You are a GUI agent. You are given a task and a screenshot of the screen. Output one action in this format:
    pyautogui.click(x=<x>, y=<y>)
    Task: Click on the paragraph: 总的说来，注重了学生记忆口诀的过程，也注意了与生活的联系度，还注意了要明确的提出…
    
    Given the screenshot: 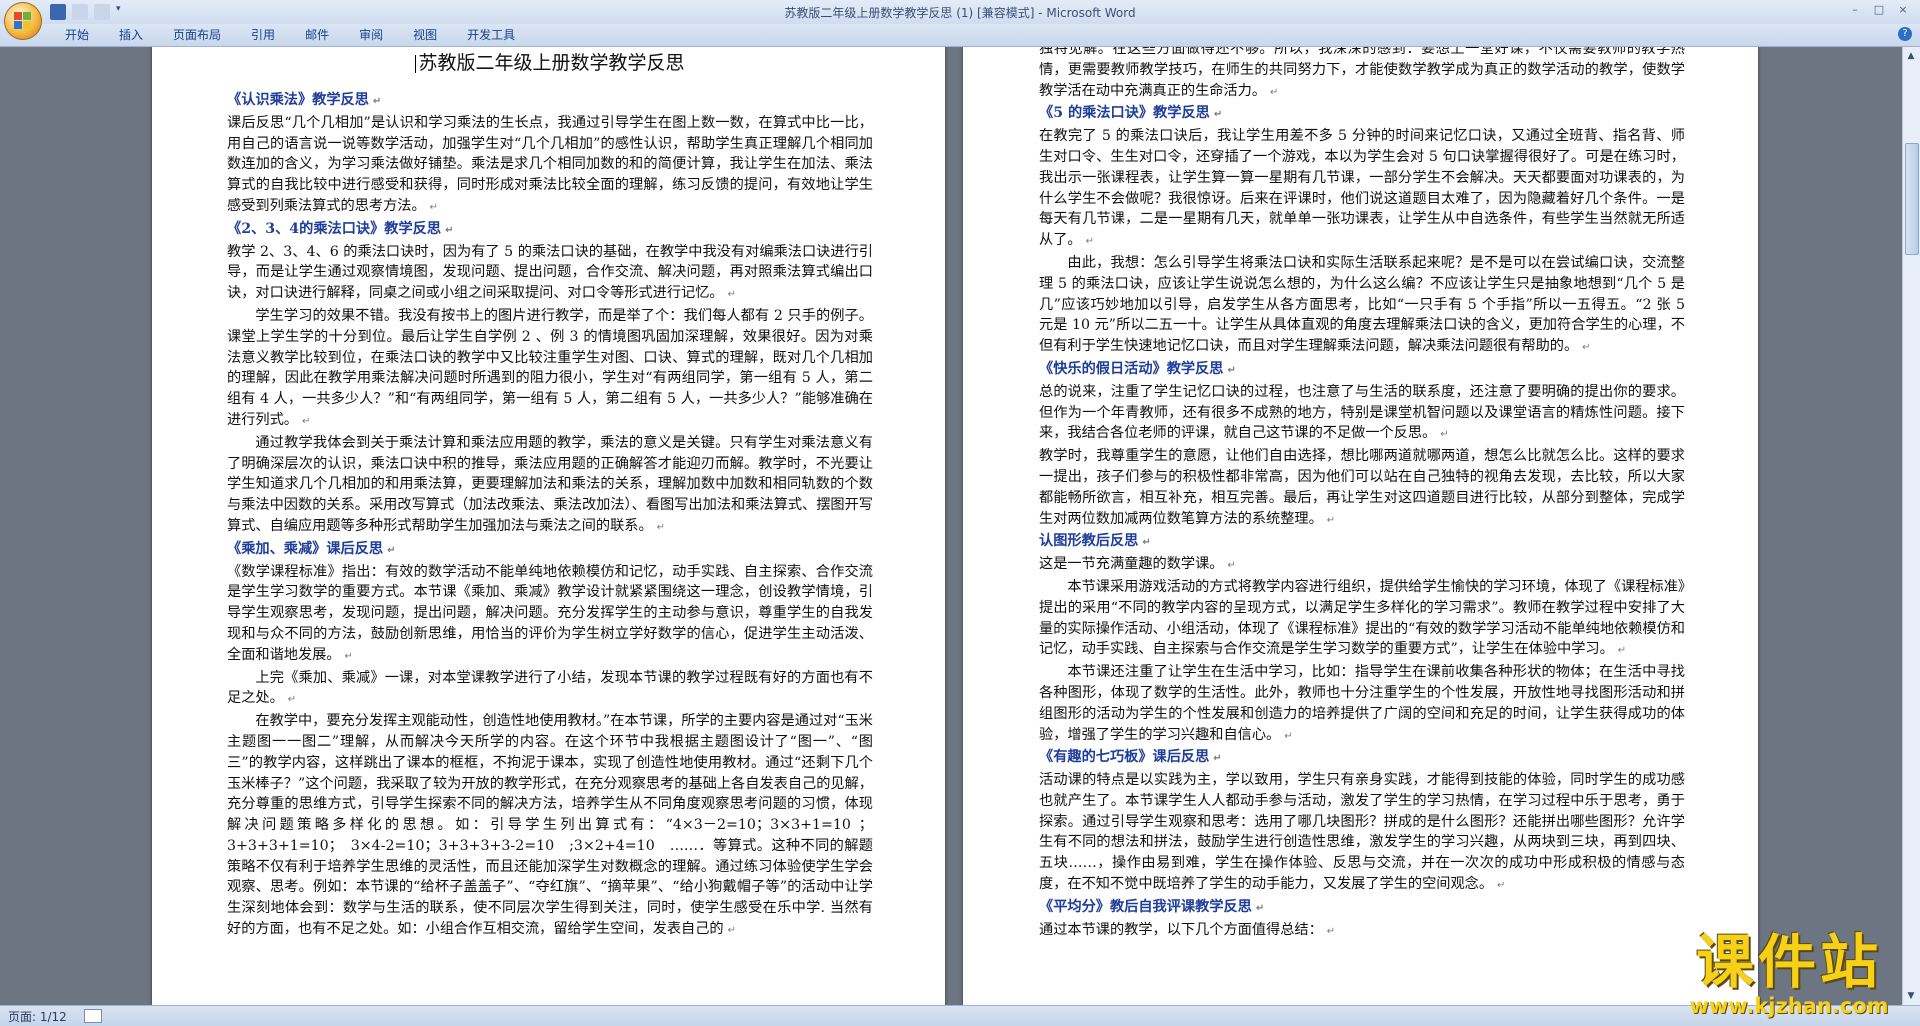 What is the action you would take?
    pyautogui.click(x=1362, y=414)
    